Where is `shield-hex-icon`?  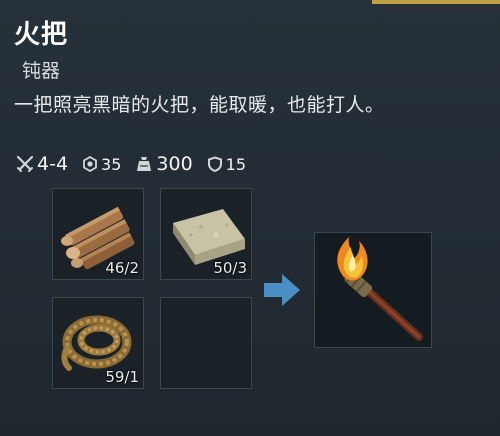
shield-hex-icon is located at coordinates (90, 164).